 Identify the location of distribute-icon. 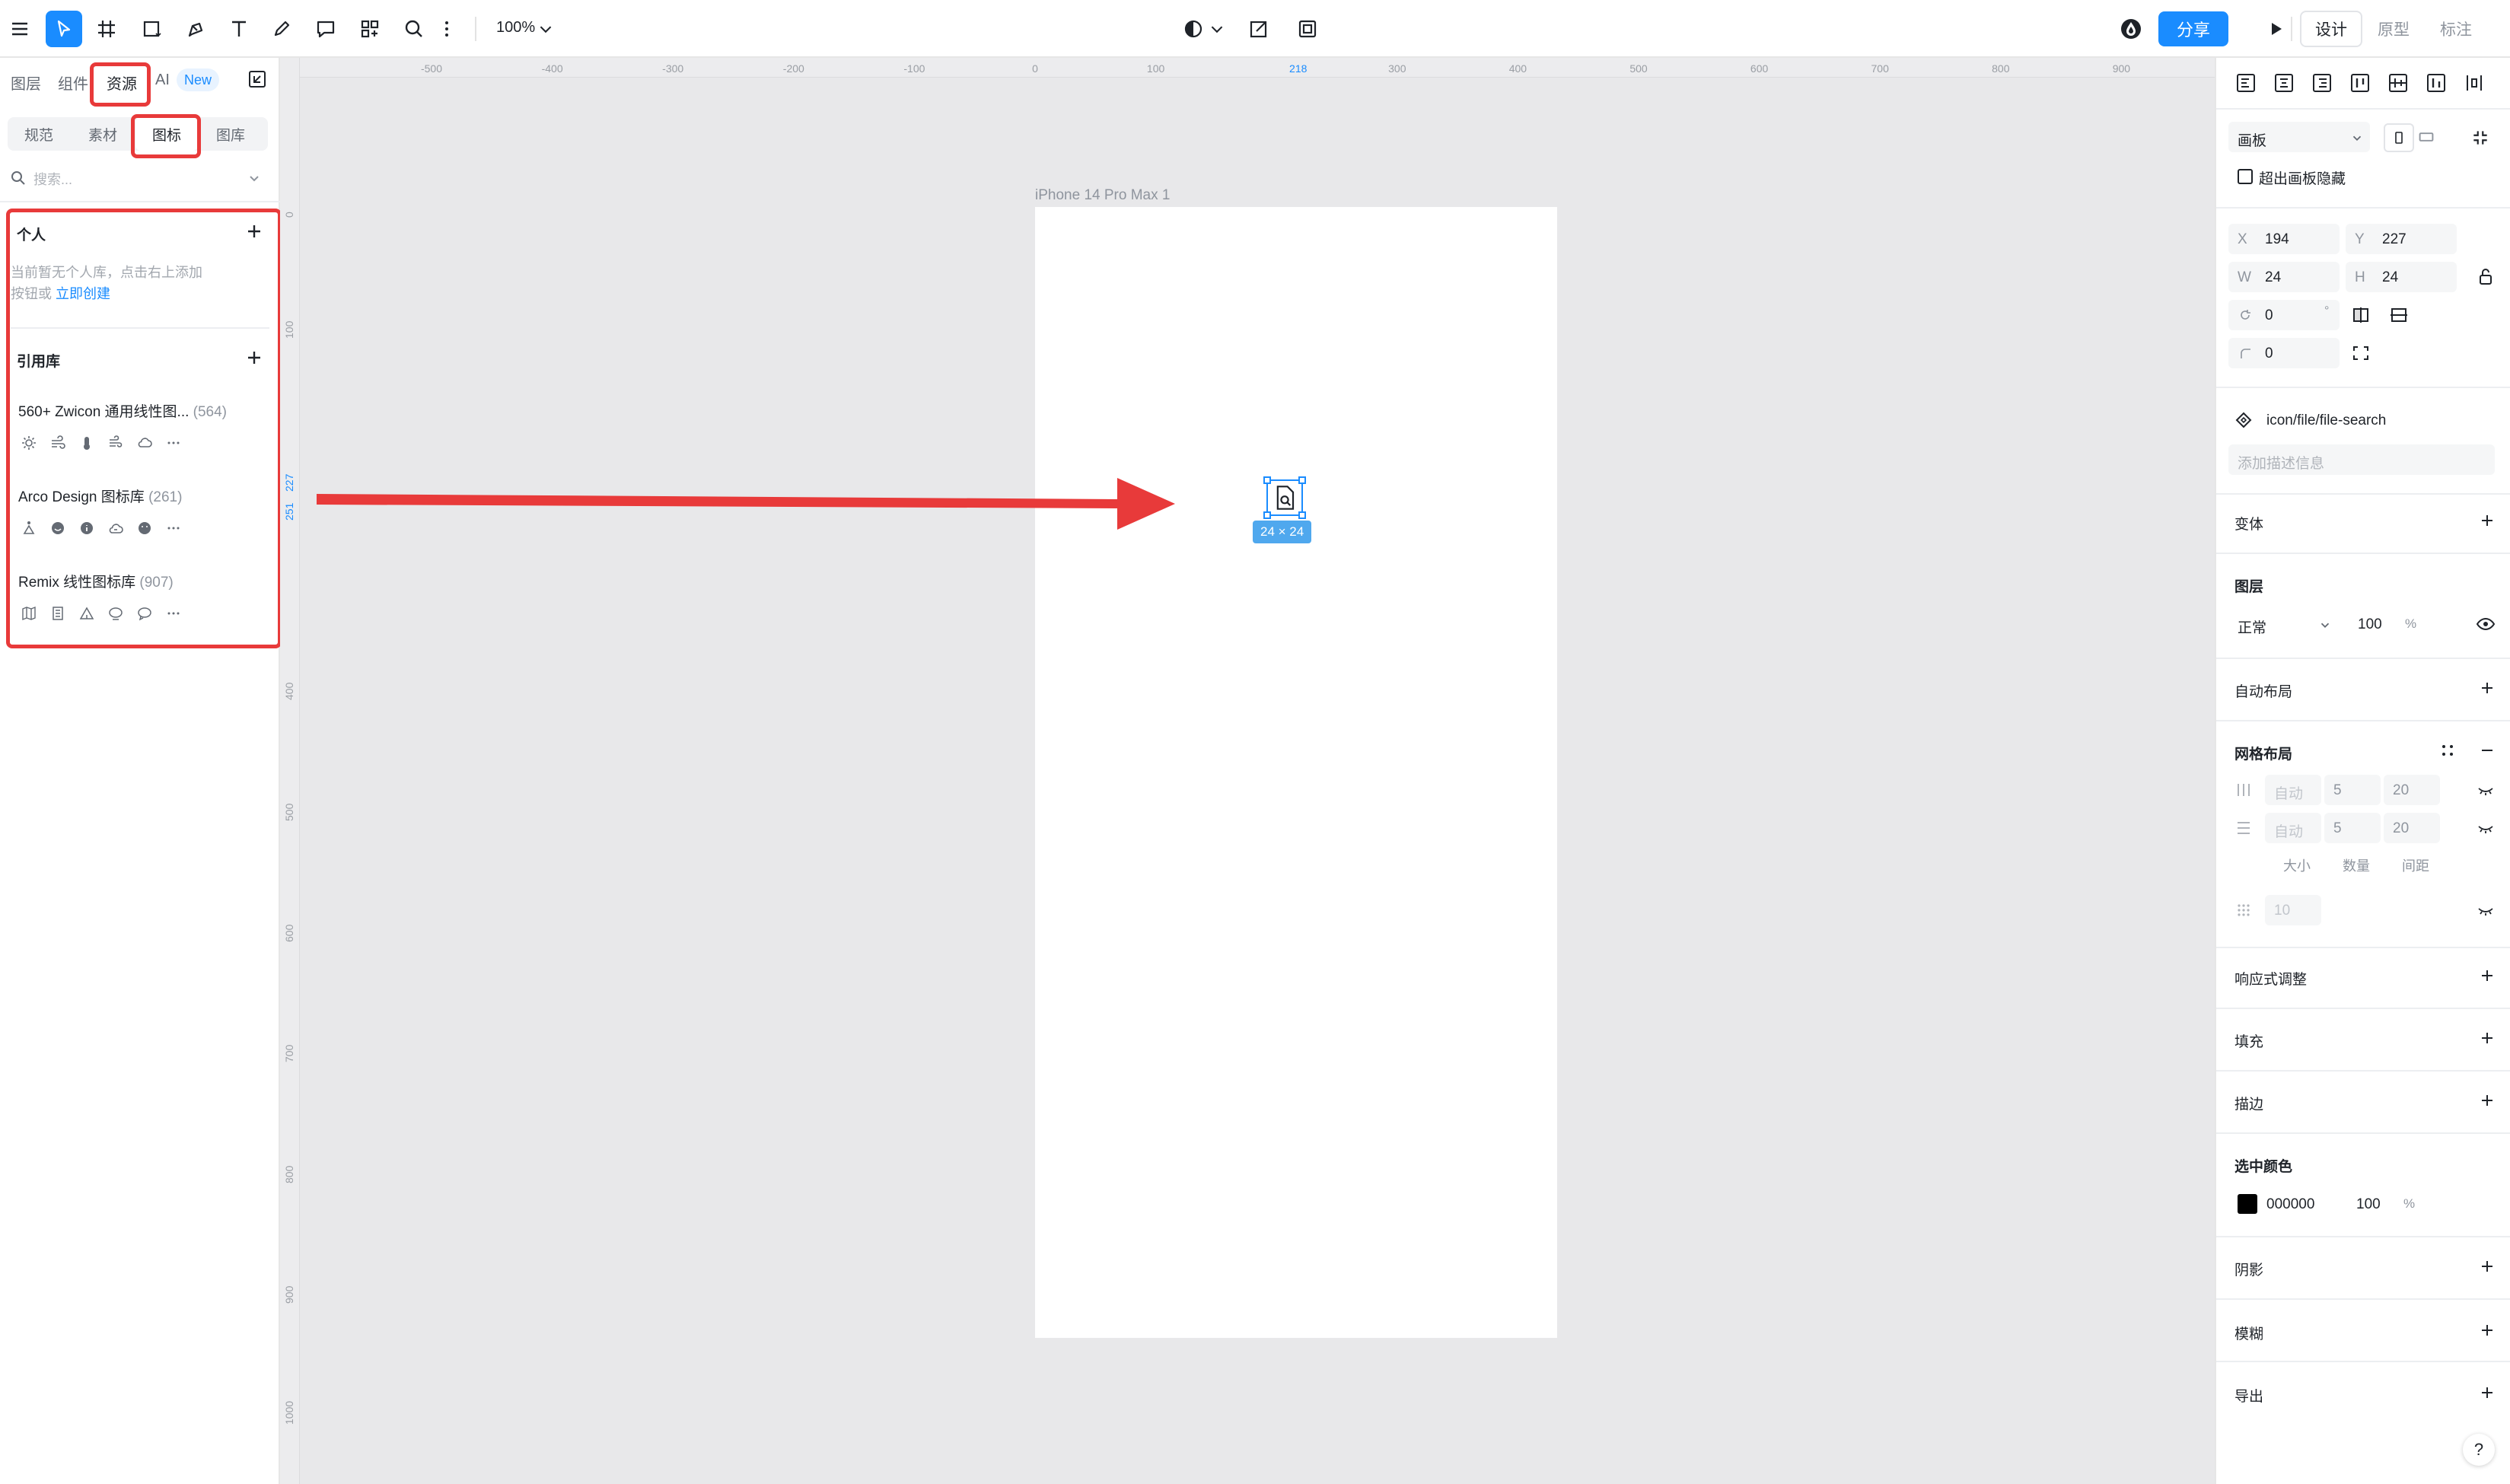
(2474, 83).